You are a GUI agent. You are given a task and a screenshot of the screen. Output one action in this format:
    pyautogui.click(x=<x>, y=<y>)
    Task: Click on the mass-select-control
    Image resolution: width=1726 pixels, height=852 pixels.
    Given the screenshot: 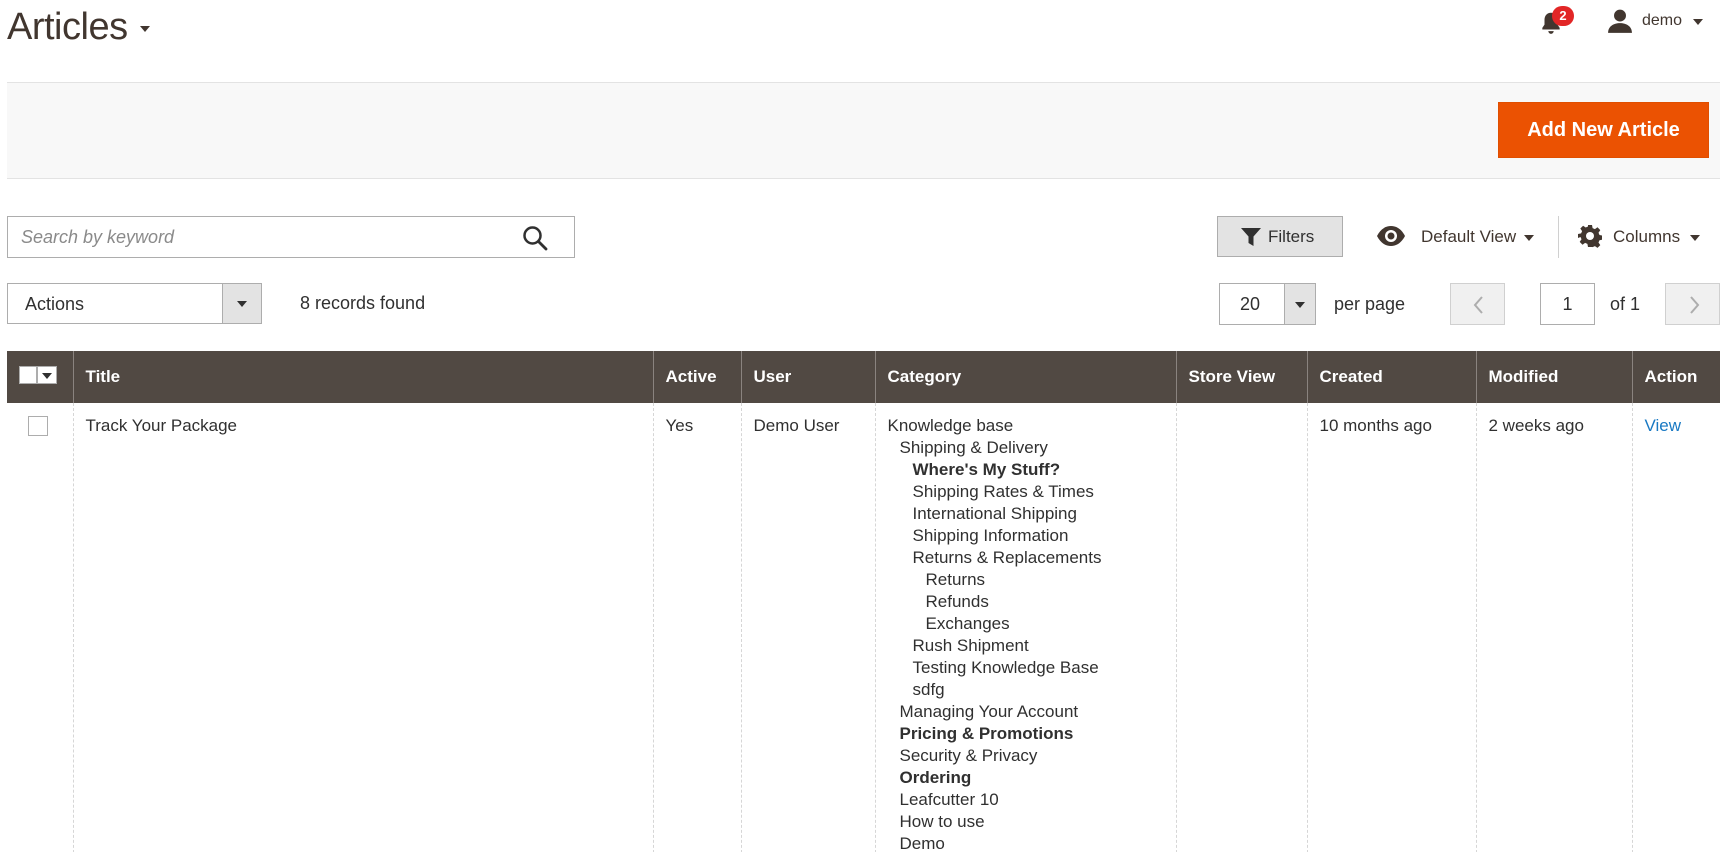 What is the action you would take?
    pyautogui.click(x=38, y=375)
    